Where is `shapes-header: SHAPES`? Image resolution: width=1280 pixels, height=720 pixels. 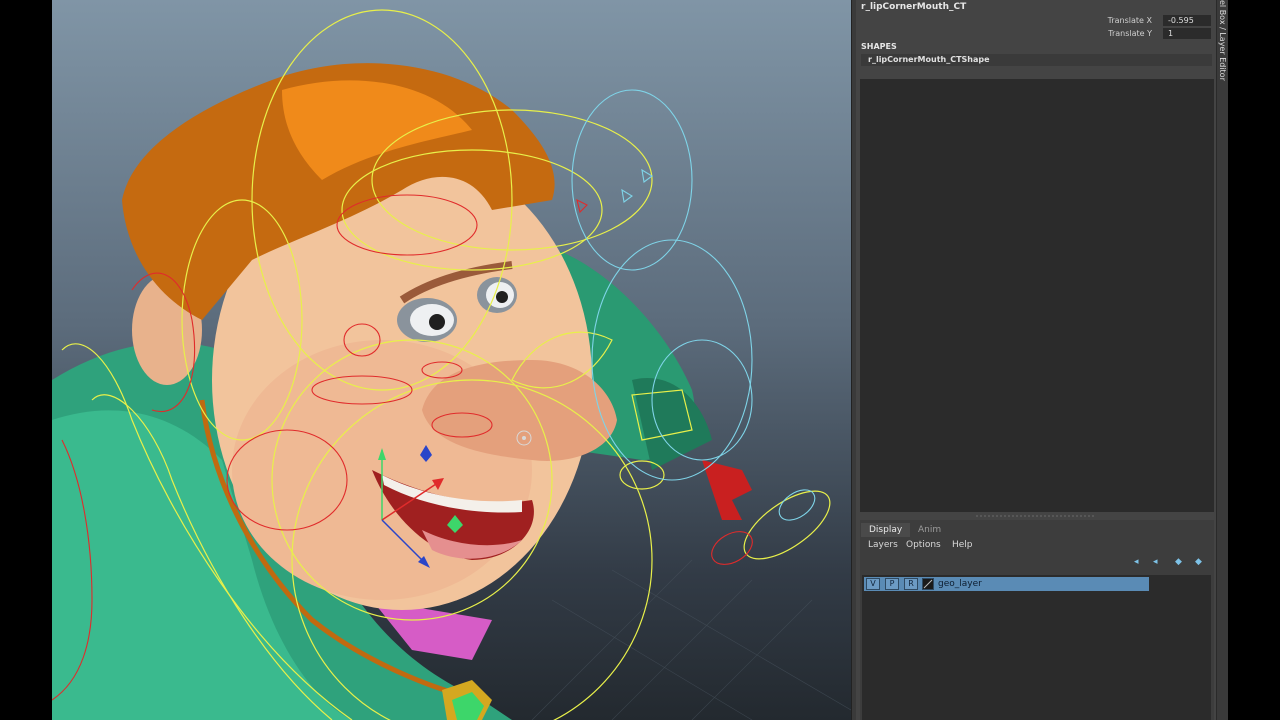
shapes-header: SHAPES is located at coordinates (879, 46).